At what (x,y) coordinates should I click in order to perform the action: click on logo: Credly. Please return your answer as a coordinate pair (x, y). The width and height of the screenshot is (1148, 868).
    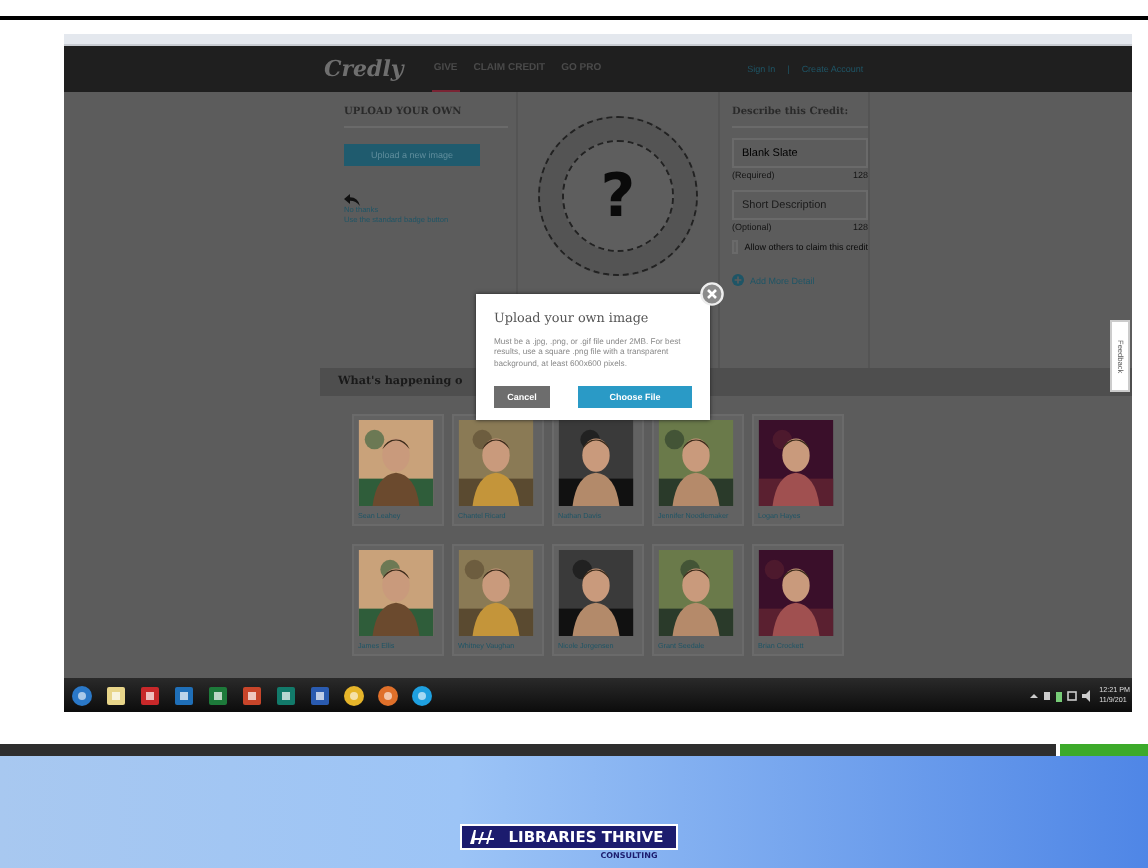
    Looking at the image, I should click on (364, 69).